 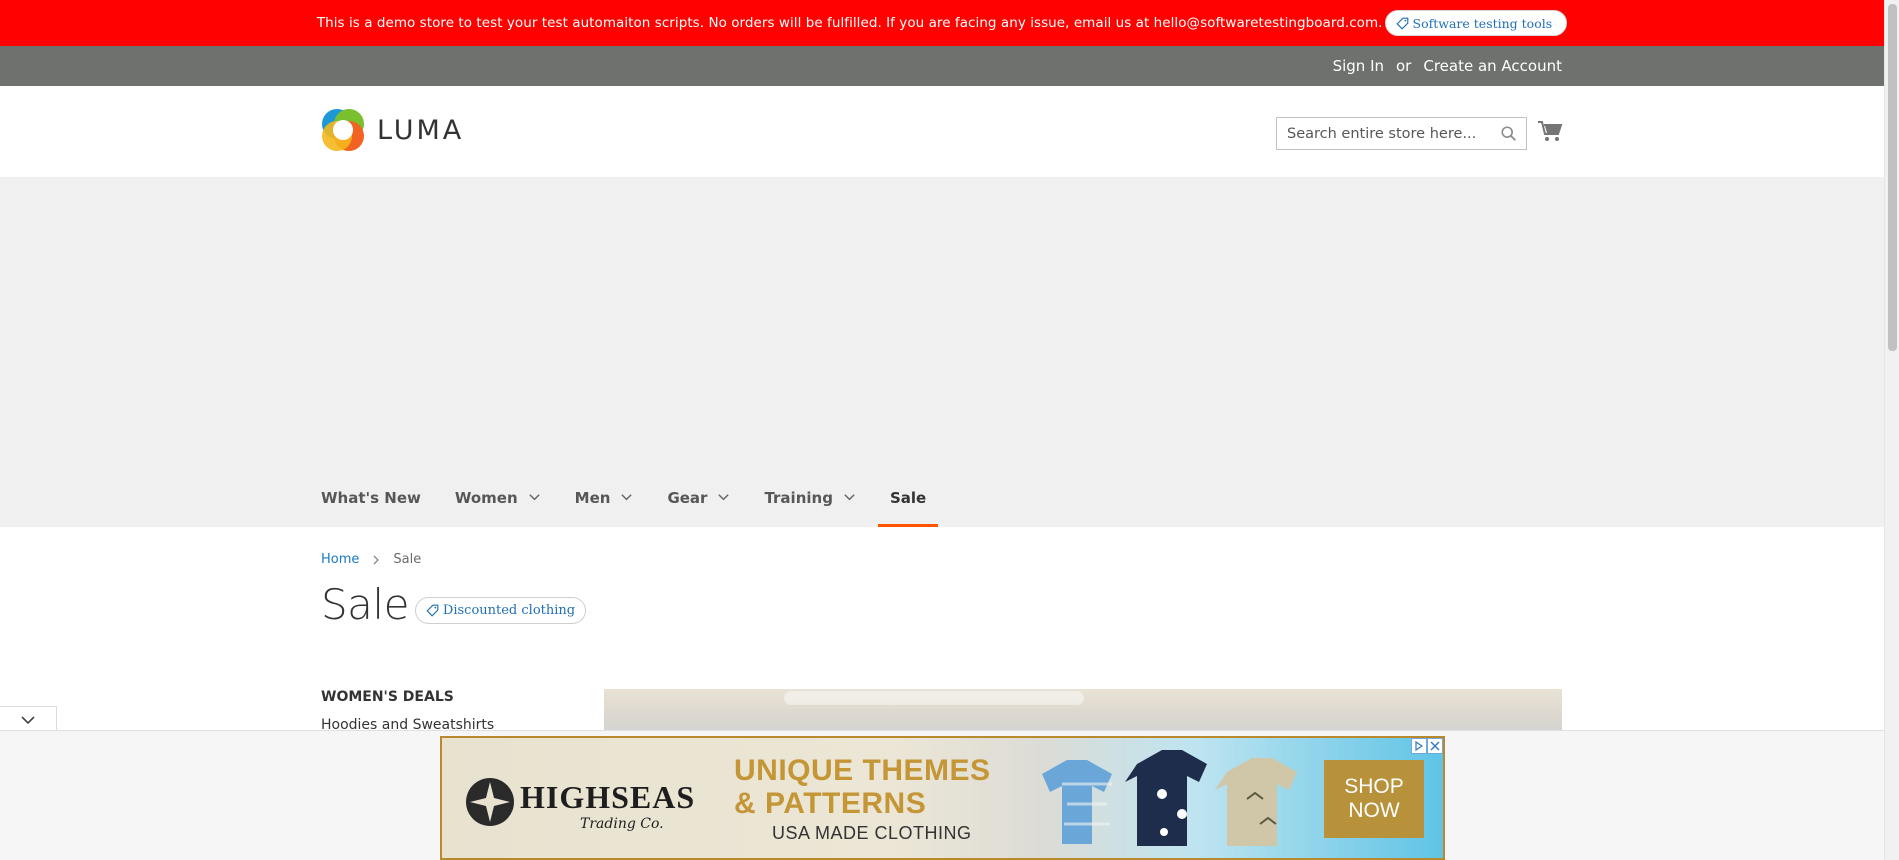 What do you see at coordinates (407, 559) in the screenshot?
I see `breadcrumb-current: Sale` at bounding box center [407, 559].